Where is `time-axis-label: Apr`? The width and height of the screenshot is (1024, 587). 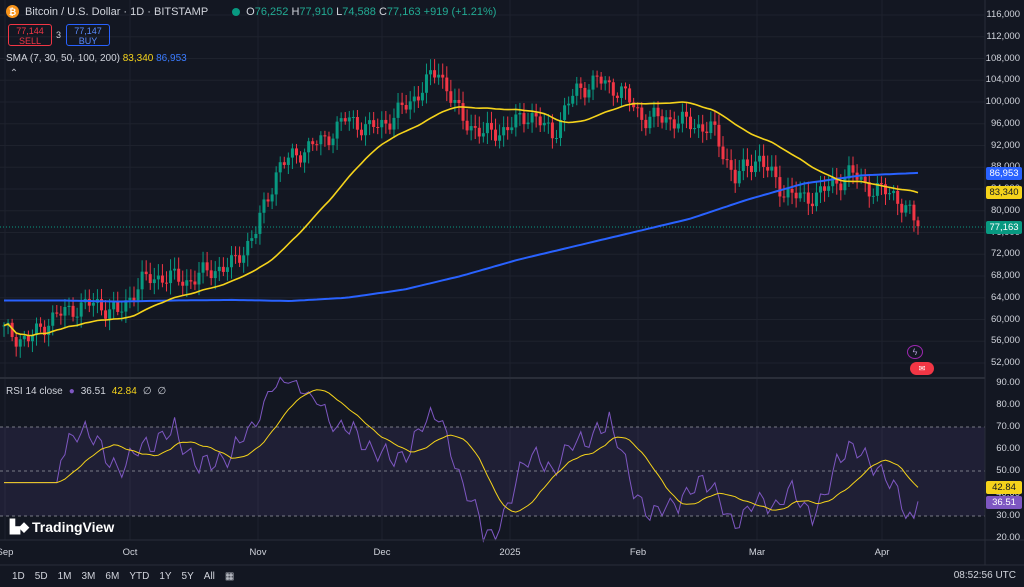 time-axis-label: Apr is located at coordinates (882, 552).